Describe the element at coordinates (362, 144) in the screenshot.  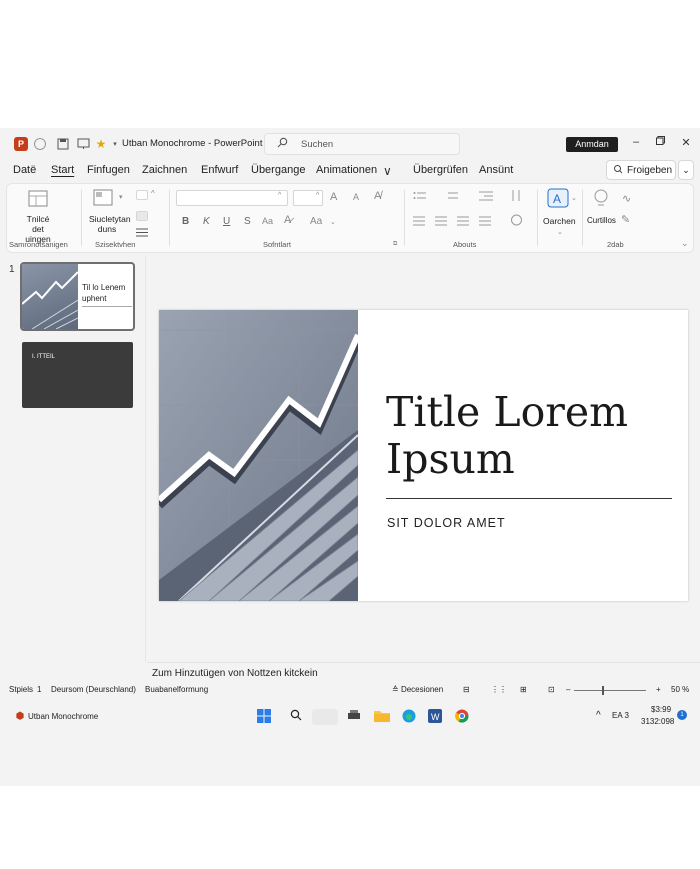
I see `search-box: Suchen` at that location.